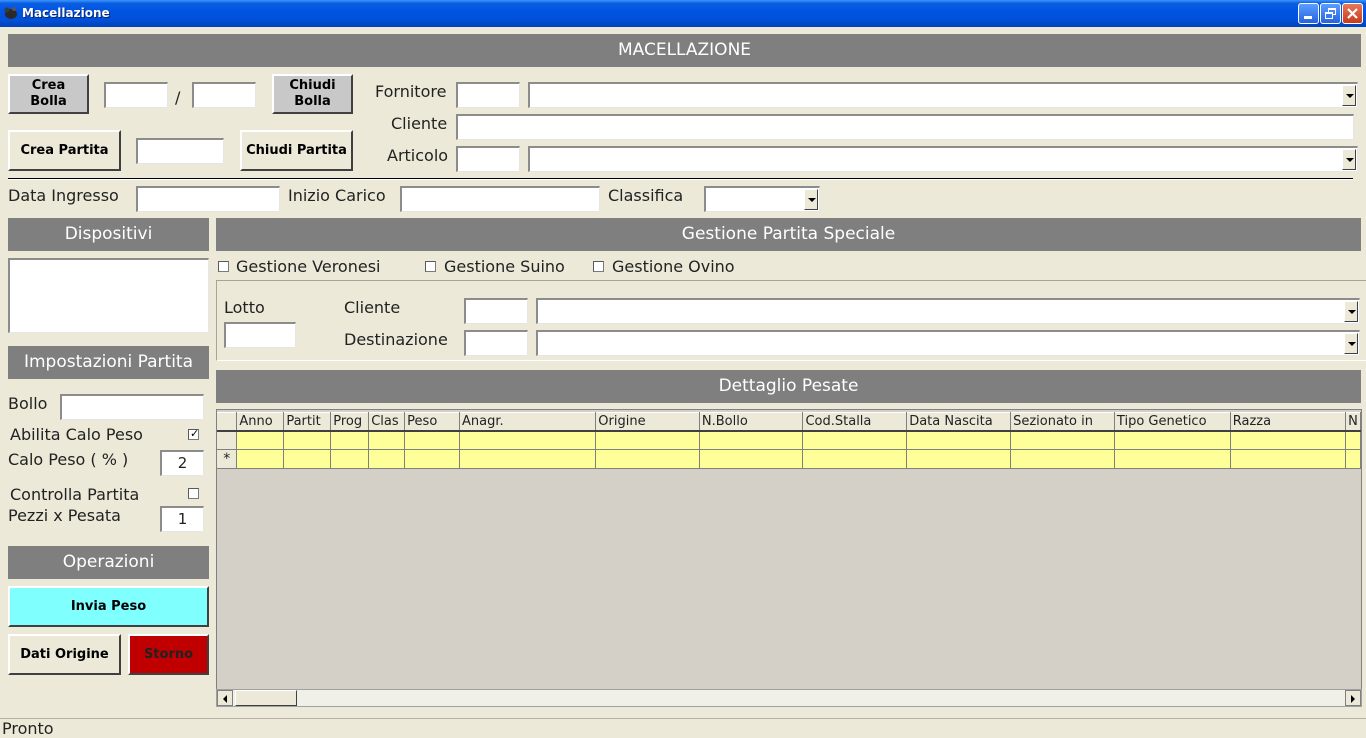 This screenshot has height=738, width=1366. Describe the element at coordinates (64, 654) in the screenshot. I see `dati-origine-button: Dati Origine` at that location.